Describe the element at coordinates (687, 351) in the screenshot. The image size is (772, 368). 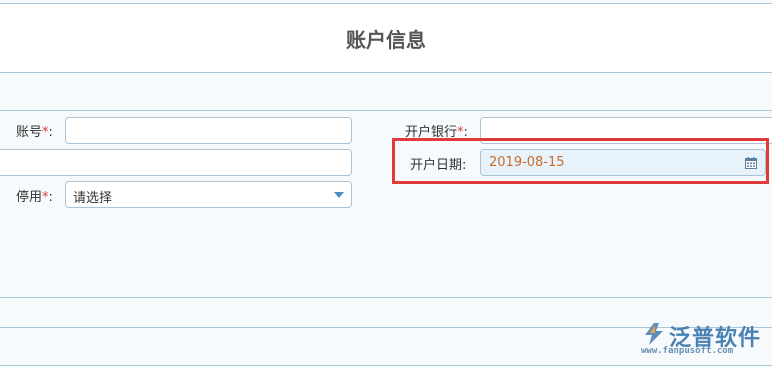
I see `watermark-url: www.fanpusoft.com` at that location.